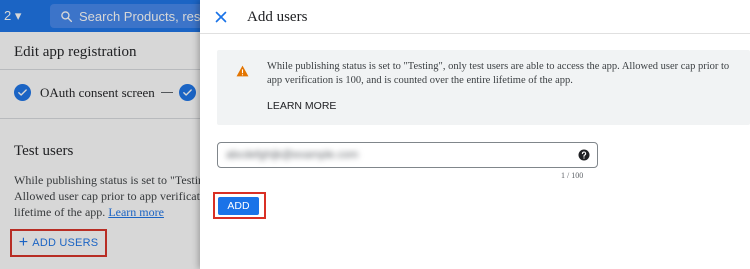 The image size is (750, 269). Describe the element at coordinates (242, 71) in the screenshot. I see `warning-icon` at that location.